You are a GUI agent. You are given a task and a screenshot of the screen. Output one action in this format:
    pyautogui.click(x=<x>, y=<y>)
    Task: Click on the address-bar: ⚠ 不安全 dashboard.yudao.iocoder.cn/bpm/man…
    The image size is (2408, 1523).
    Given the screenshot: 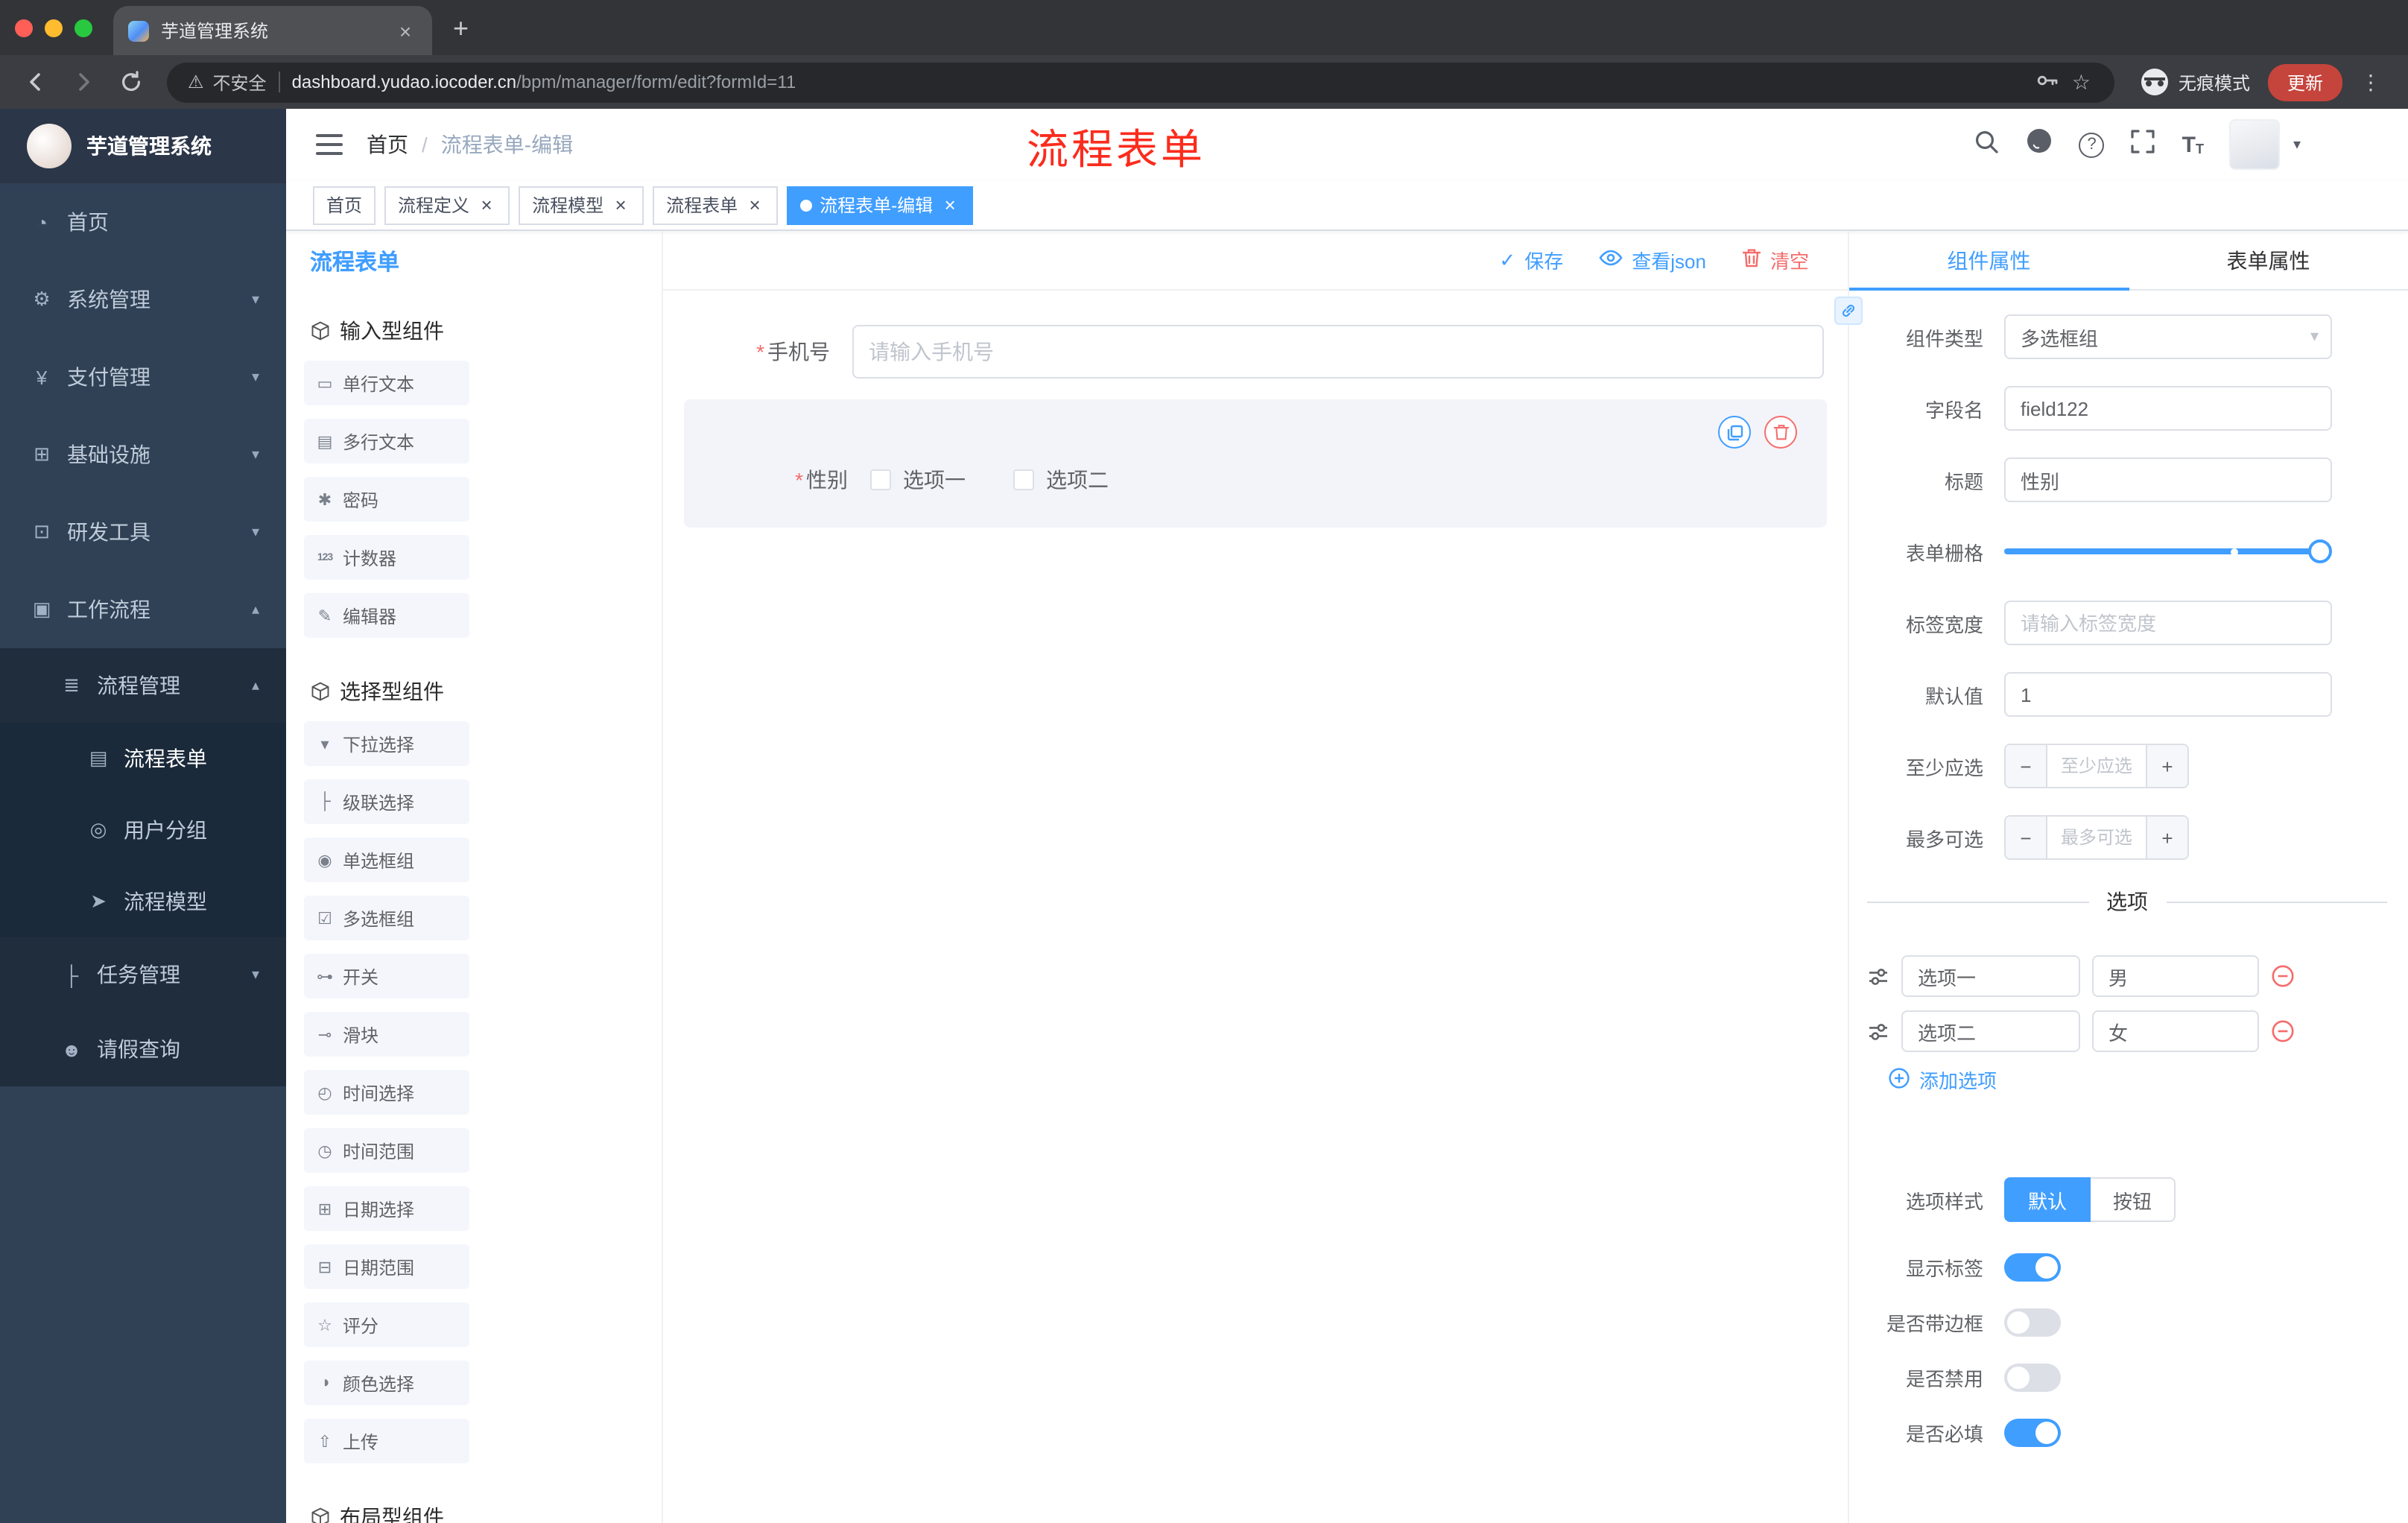 What is the action you would take?
    pyautogui.click(x=1140, y=82)
    